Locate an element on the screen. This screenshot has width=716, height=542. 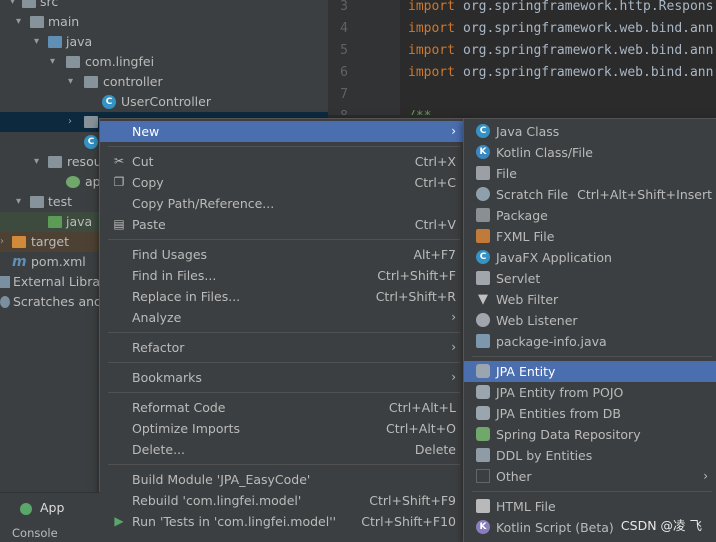
submenu-item-package: Package is located at coordinates (590, 215).